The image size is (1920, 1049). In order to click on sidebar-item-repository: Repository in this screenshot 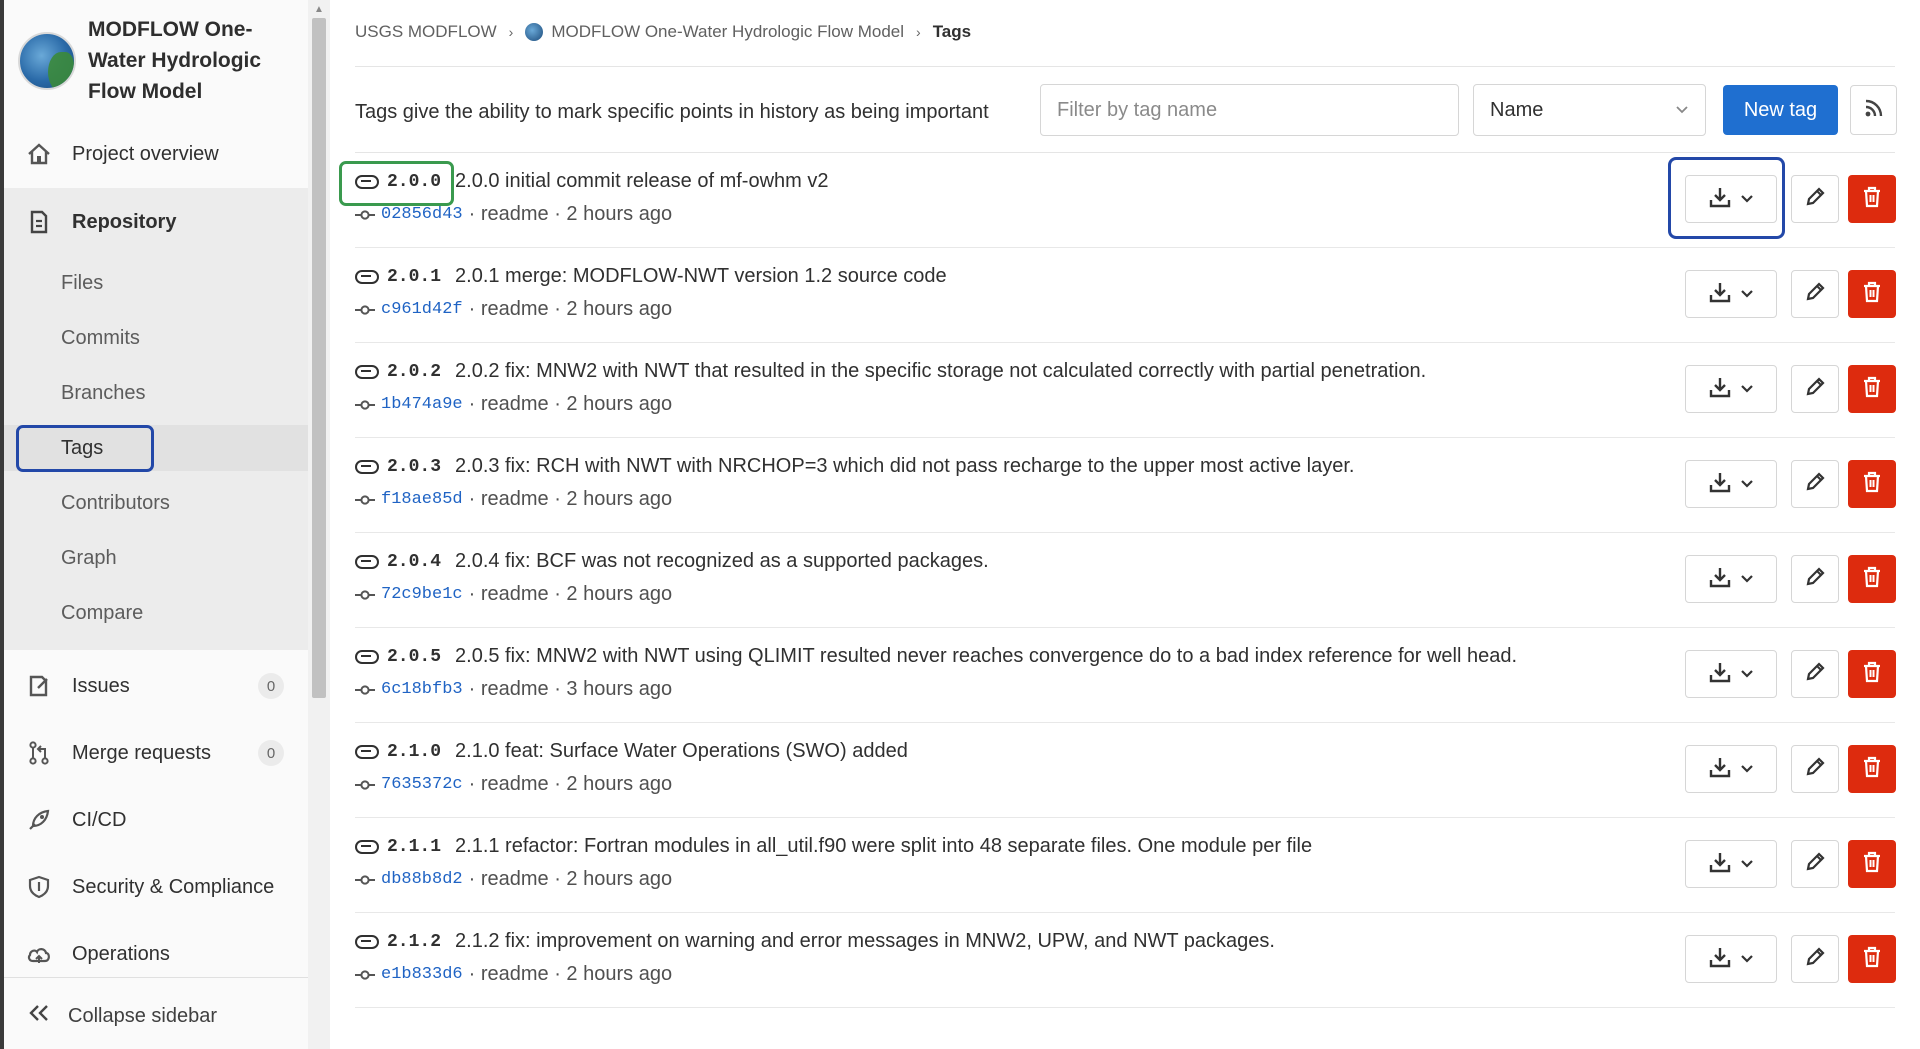, I will do `click(156, 222)`.